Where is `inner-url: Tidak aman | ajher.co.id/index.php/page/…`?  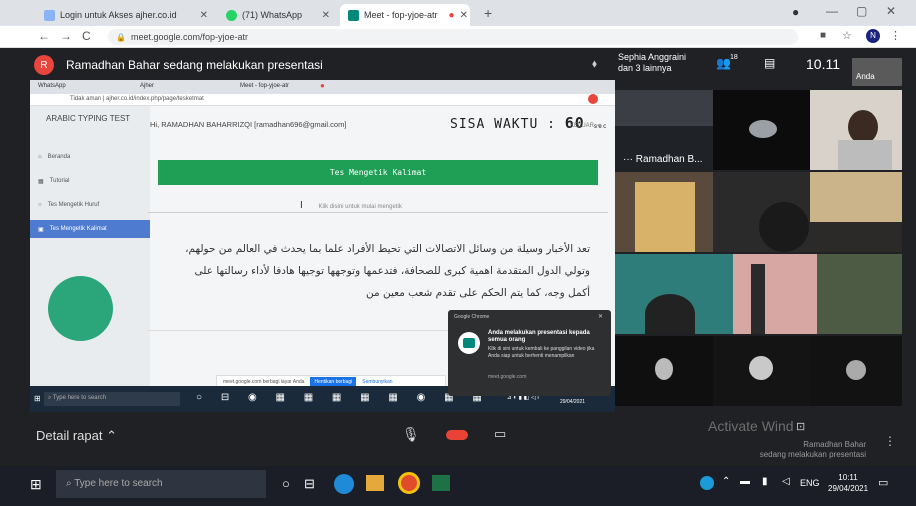 inner-url: Tidak aman | ajher.co.id/index.php/page/… is located at coordinates (137, 99).